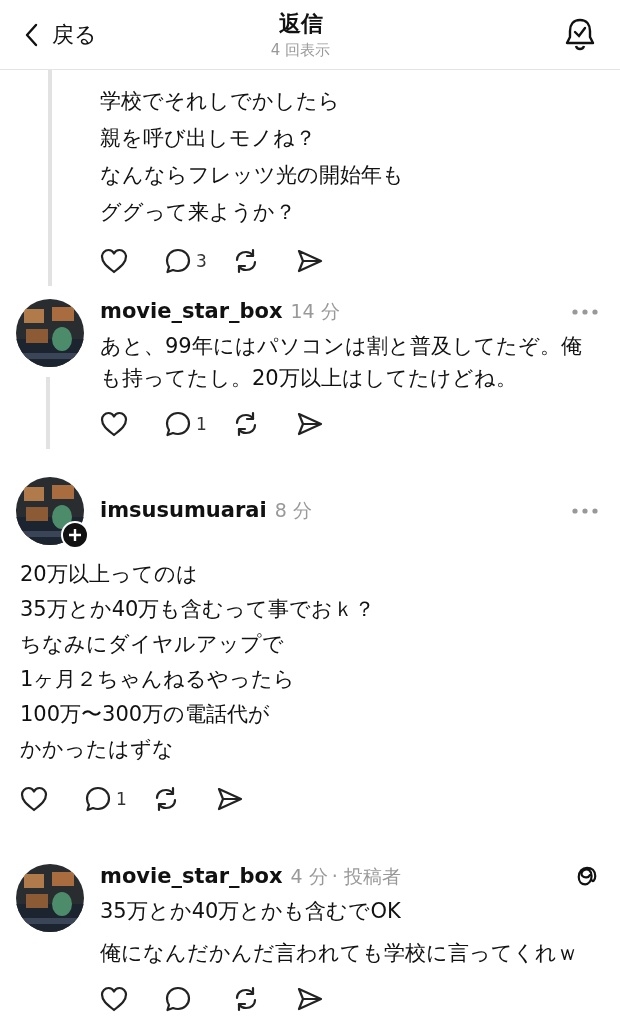  I want to click on post-text: あと、99年にはパソコンは割と普及してたぞ。俺も持ってたし。20万以上はしてたけどね。, so click(341, 362).